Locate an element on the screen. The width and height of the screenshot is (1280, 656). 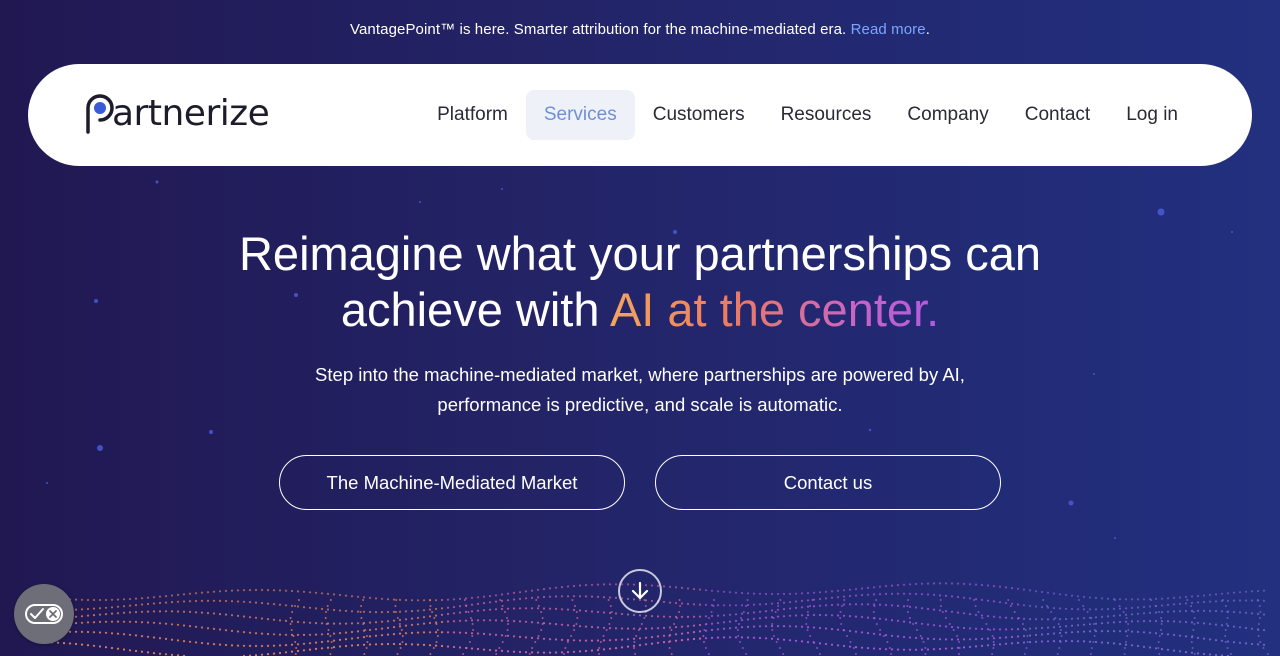
arrow-down-icon is located at coordinates (640, 590).